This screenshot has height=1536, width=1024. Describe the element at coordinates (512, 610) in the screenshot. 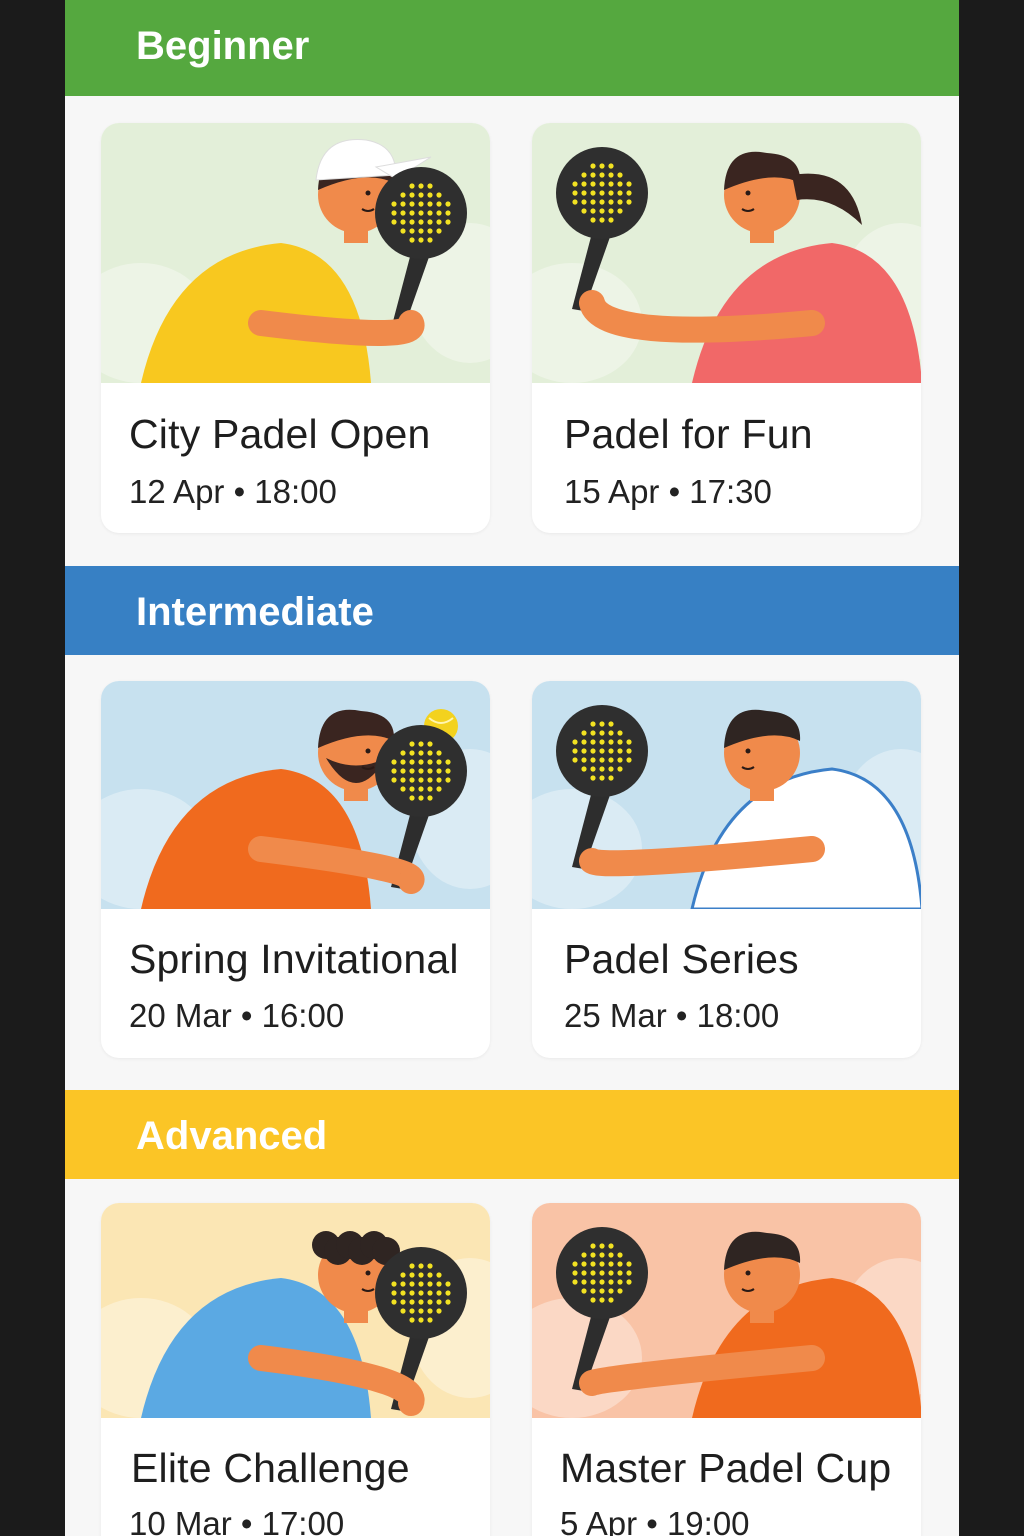

I see `section-header-intermediate: Intermediate` at that location.